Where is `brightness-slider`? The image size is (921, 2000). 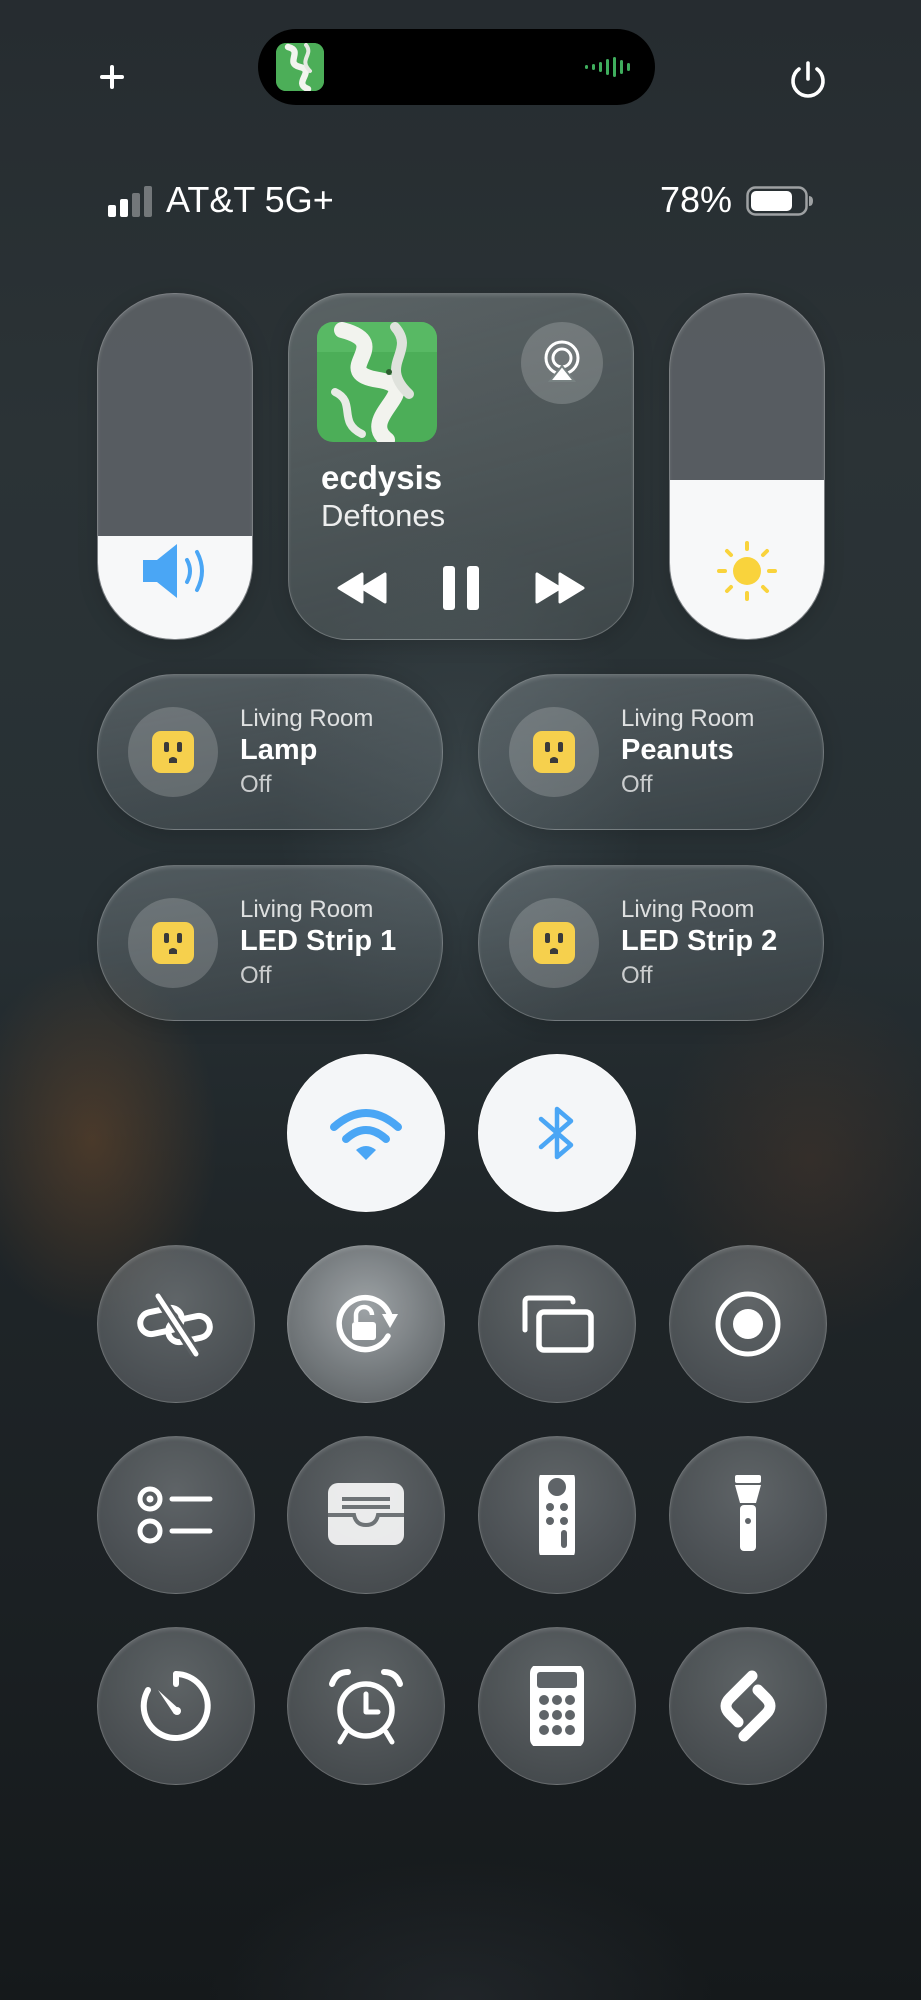 brightness-slider is located at coordinates (747, 466).